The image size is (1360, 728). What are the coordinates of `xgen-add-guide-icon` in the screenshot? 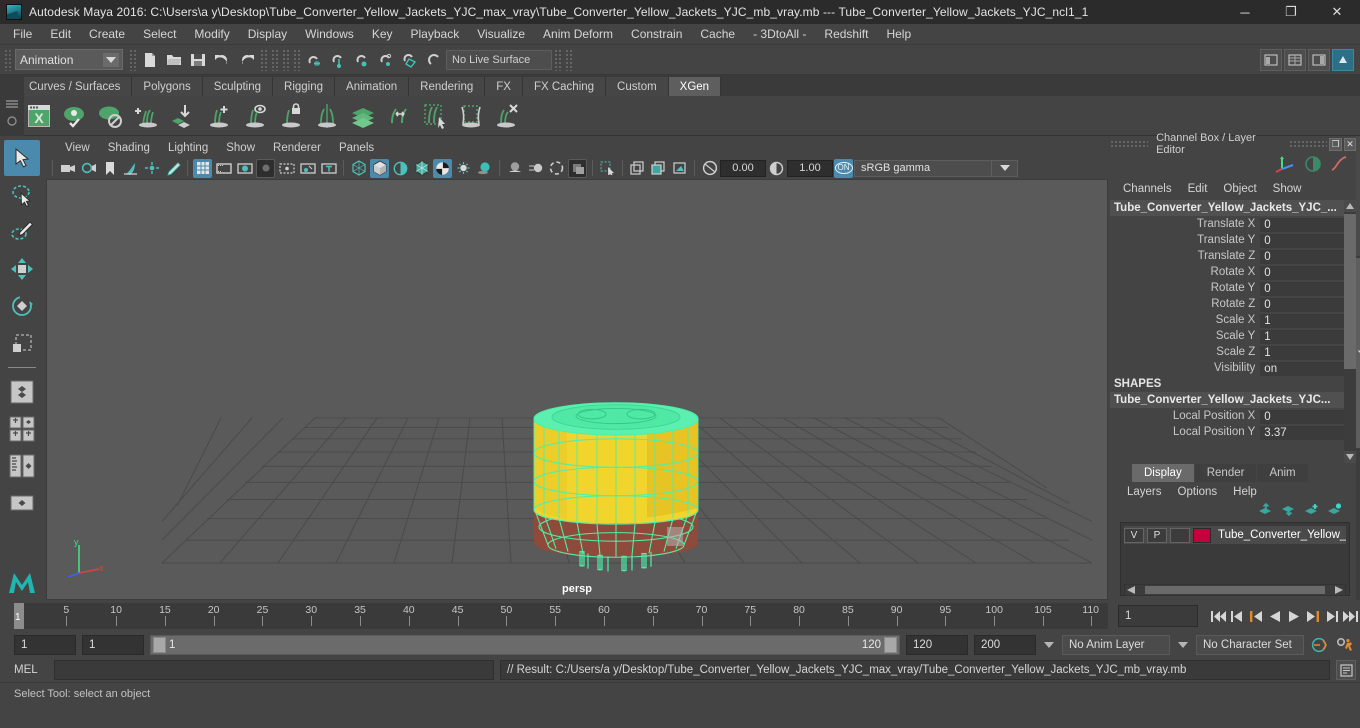 It's located at (219, 116).